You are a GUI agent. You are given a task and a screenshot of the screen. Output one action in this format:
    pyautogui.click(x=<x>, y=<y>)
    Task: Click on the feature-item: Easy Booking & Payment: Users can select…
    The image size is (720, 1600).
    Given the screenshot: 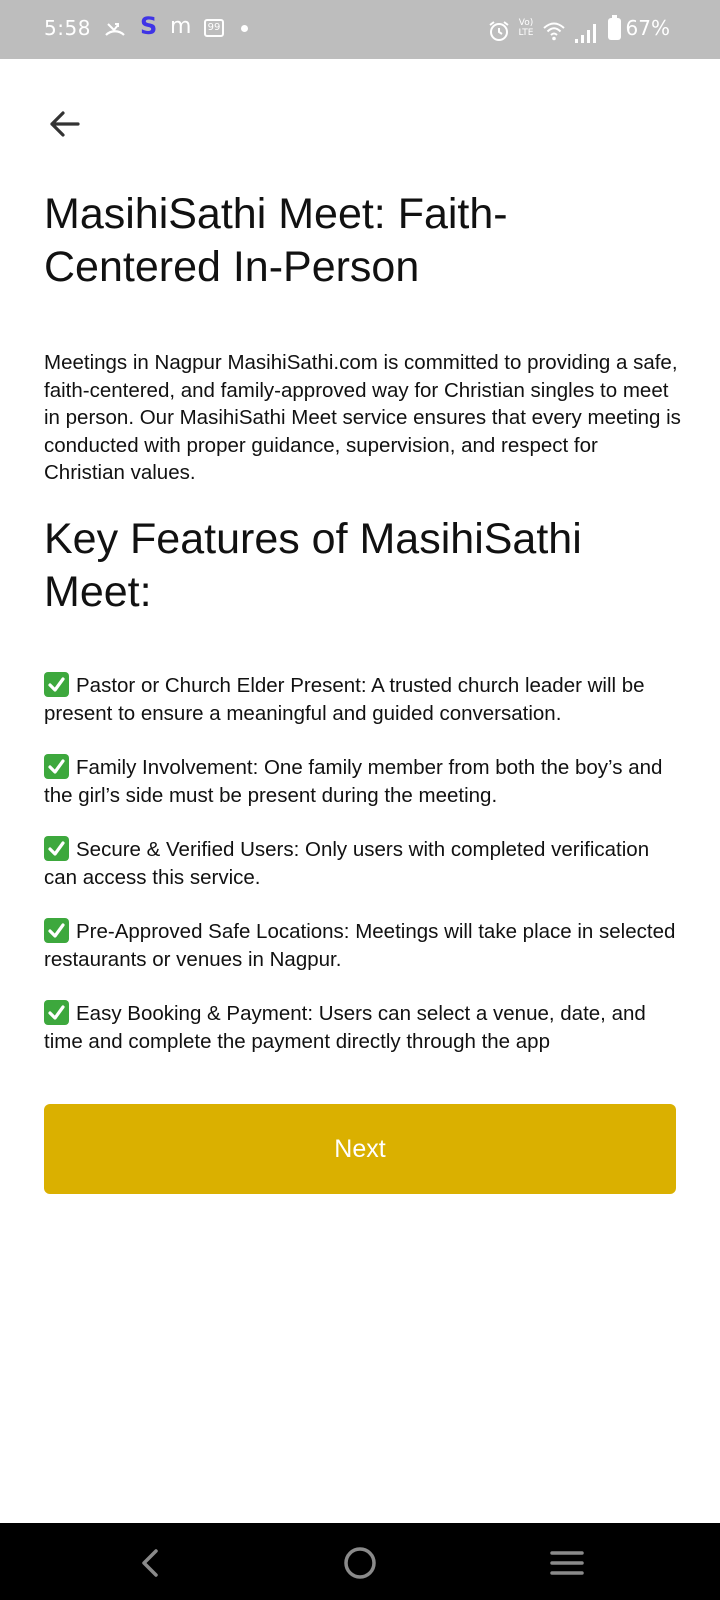 What is the action you would take?
    pyautogui.click(x=364, y=1027)
    